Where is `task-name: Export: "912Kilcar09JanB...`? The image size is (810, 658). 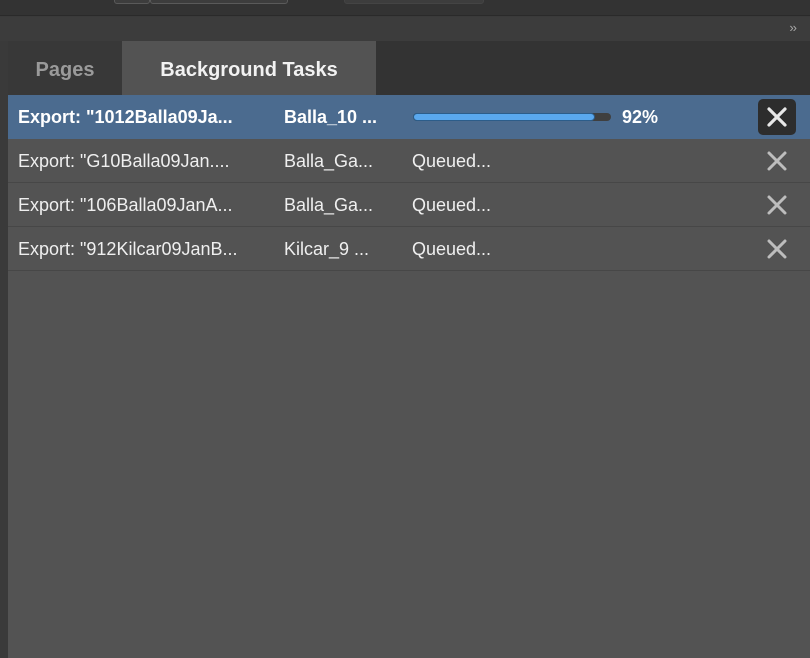 task-name: Export: "912Kilcar09JanB... is located at coordinates (128, 249).